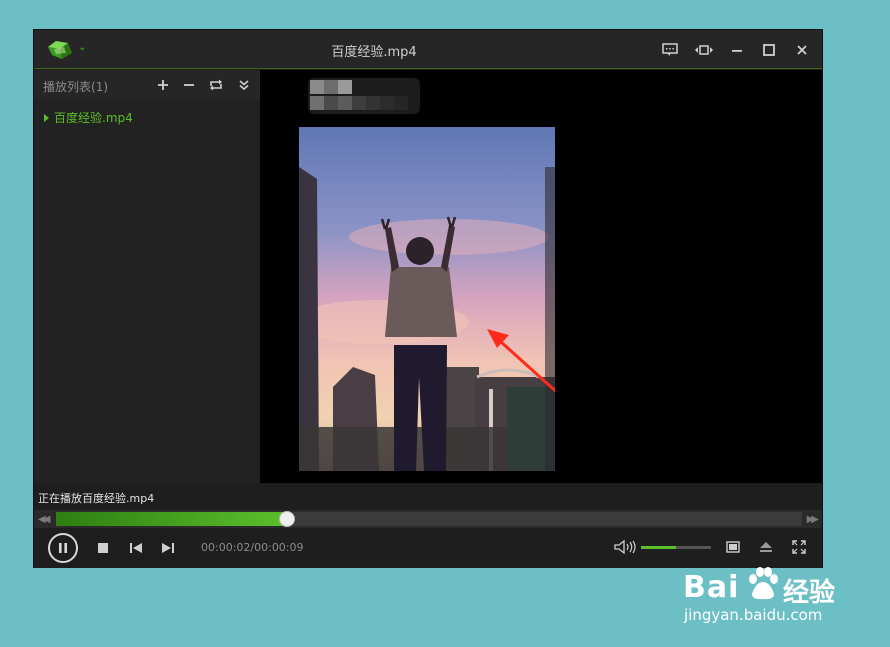 This screenshot has height=647, width=890. Describe the element at coordinates (737, 50) in the screenshot. I see `minimize-icon` at that location.